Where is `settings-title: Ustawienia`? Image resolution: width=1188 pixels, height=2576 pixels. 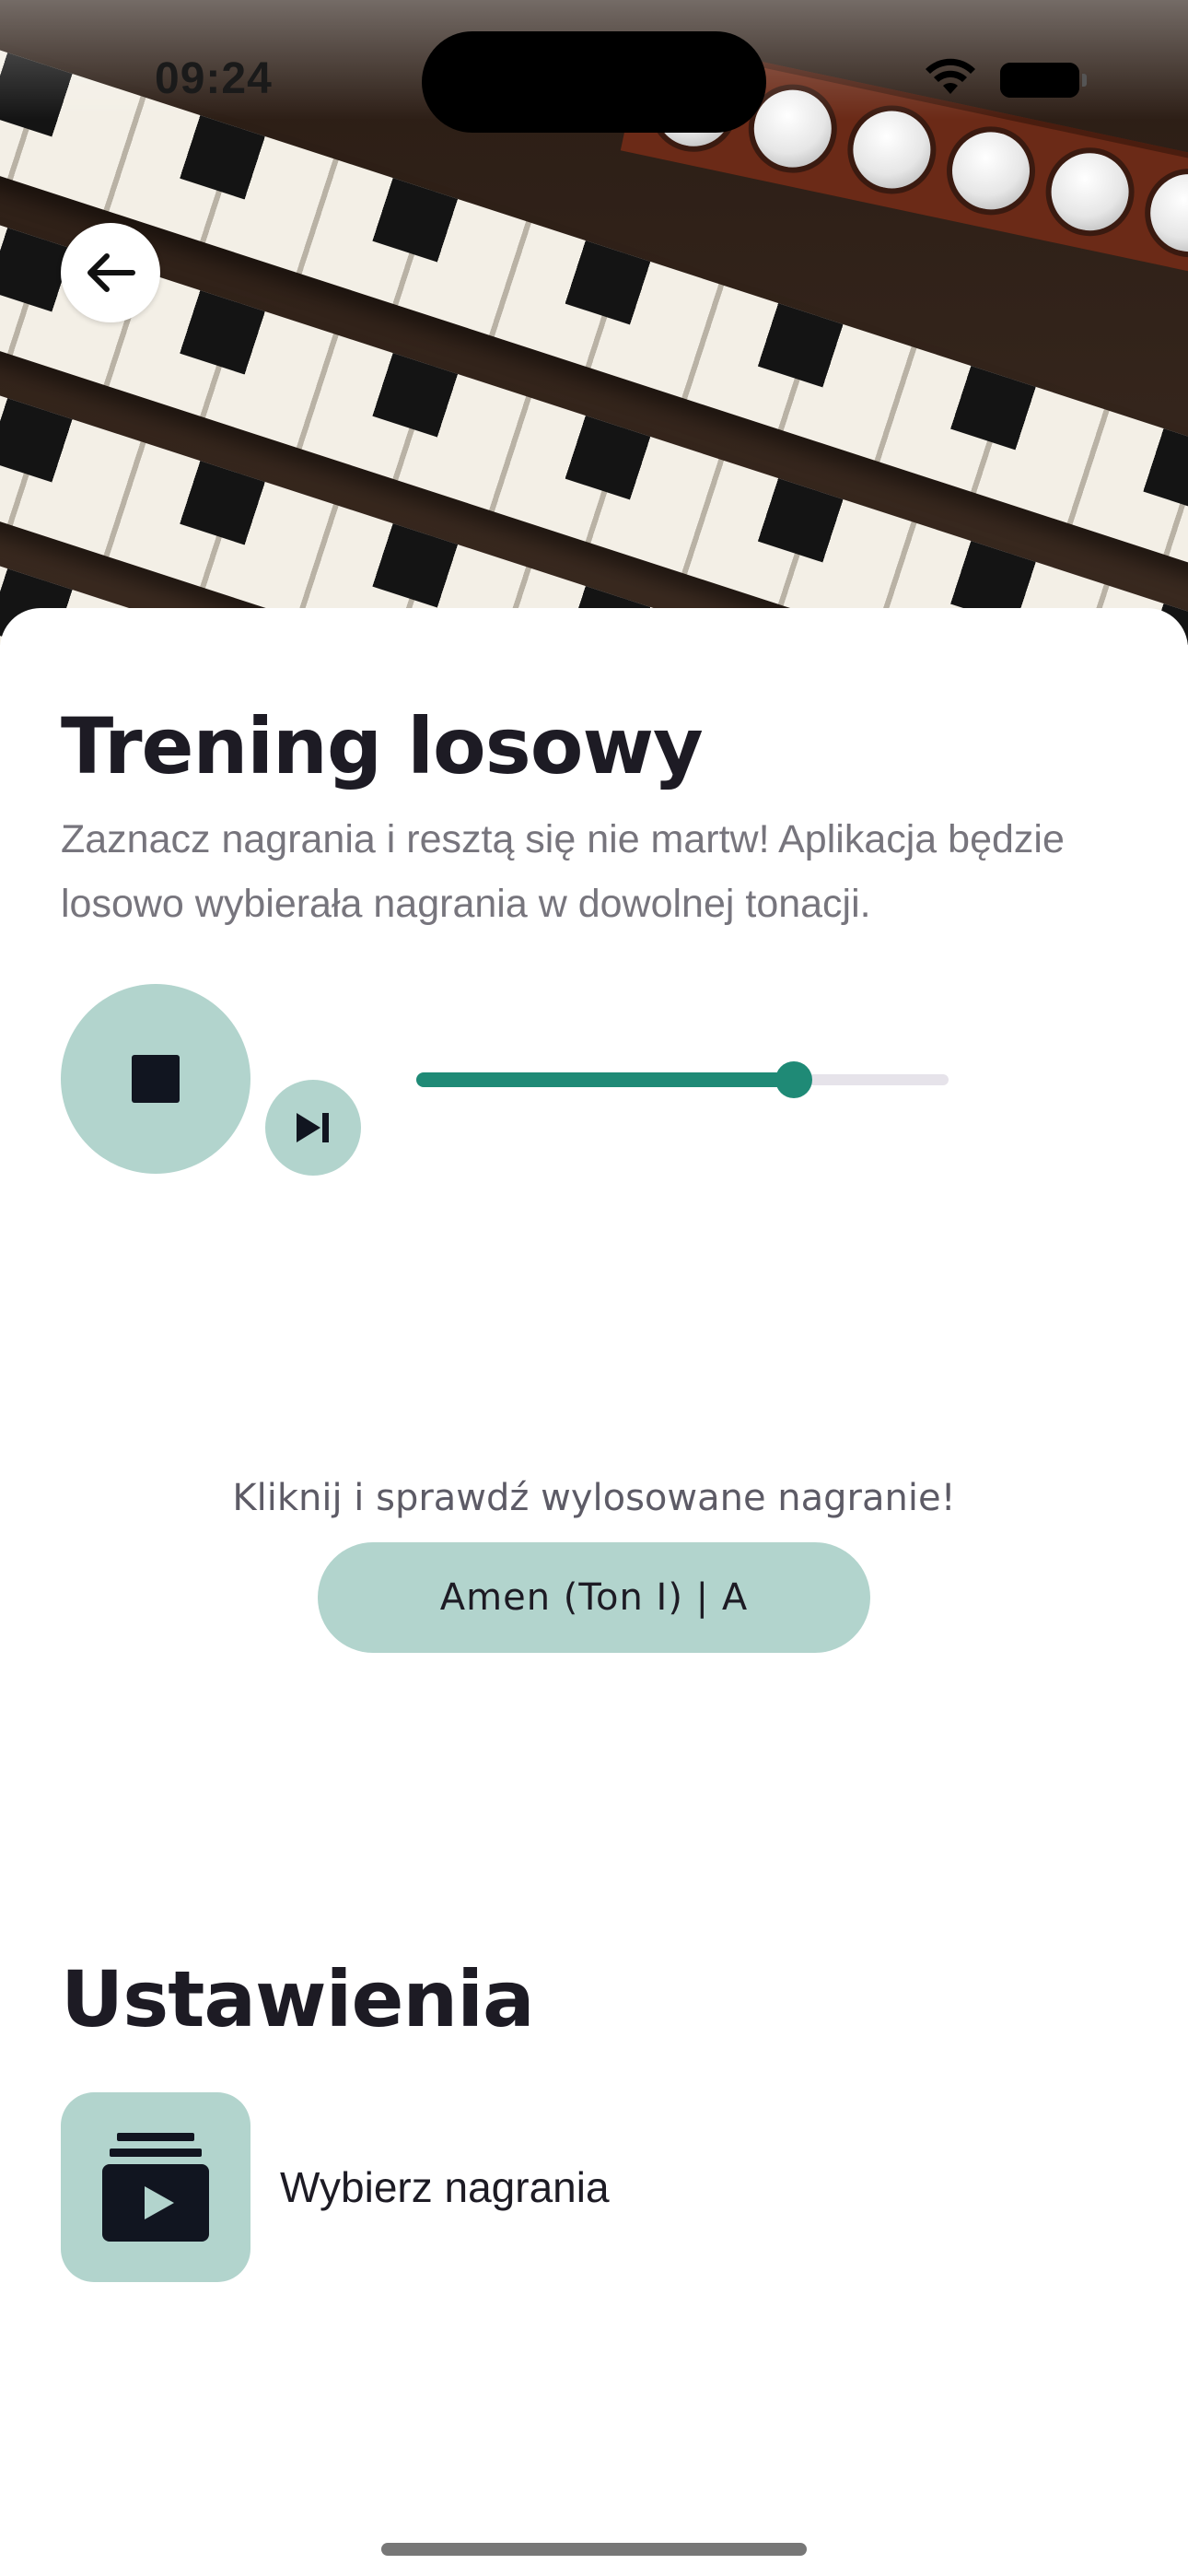 settings-title: Ustawienia is located at coordinates (298, 1999).